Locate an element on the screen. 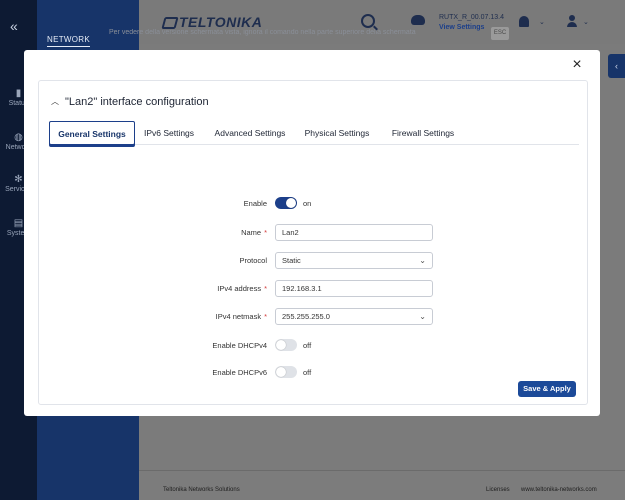  form-row-name: Name * Lan2 is located at coordinates (314, 233).